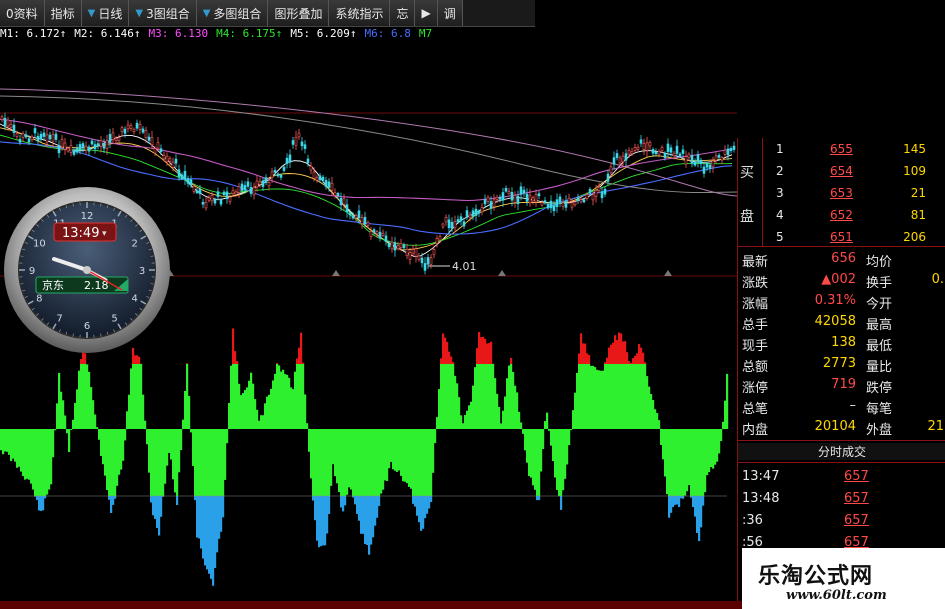 Image resolution: width=945 pixels, height=609 pixels. What do you see at coordinates (780, 171) in the screenshot?
I see `order-level: 2` at bounding box center [780, 171].